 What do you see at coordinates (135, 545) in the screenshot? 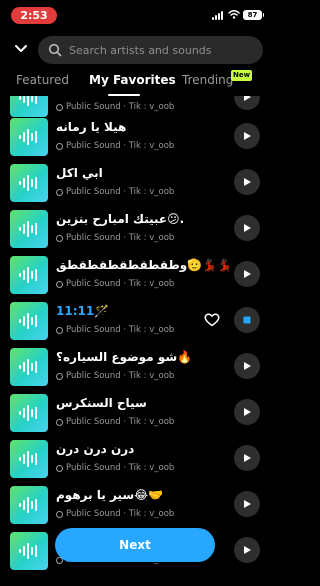
I see `next-button: Next` at bounding box center [135, 545].